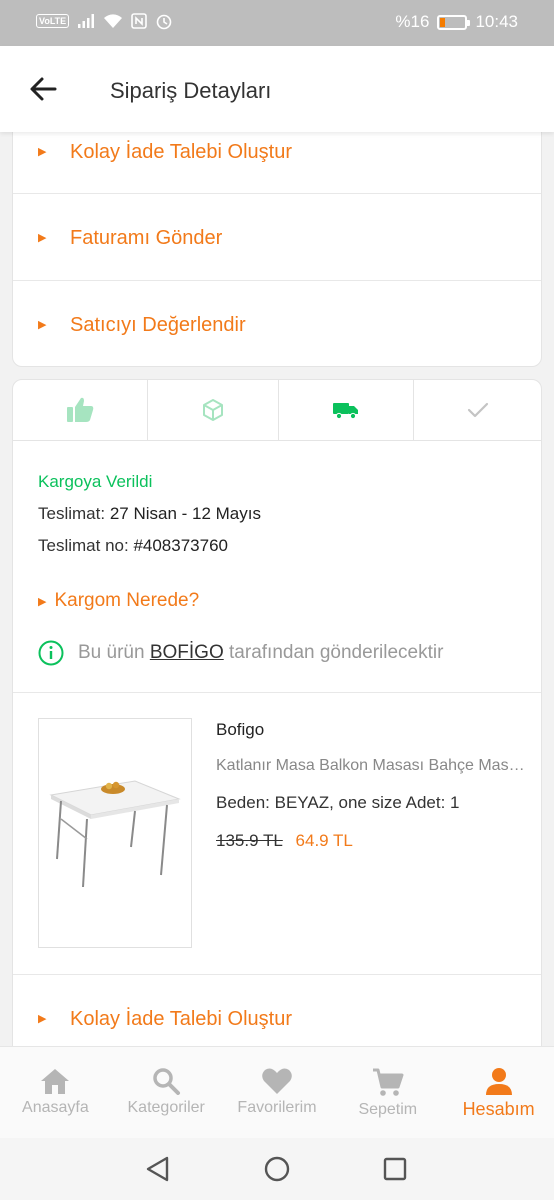 The width and height of the screenshot is (554, 1200). What do you see at coordinates (43, 89) in the screenshot?
I see `arrow-left-icon` at bounding box center [43, 89].